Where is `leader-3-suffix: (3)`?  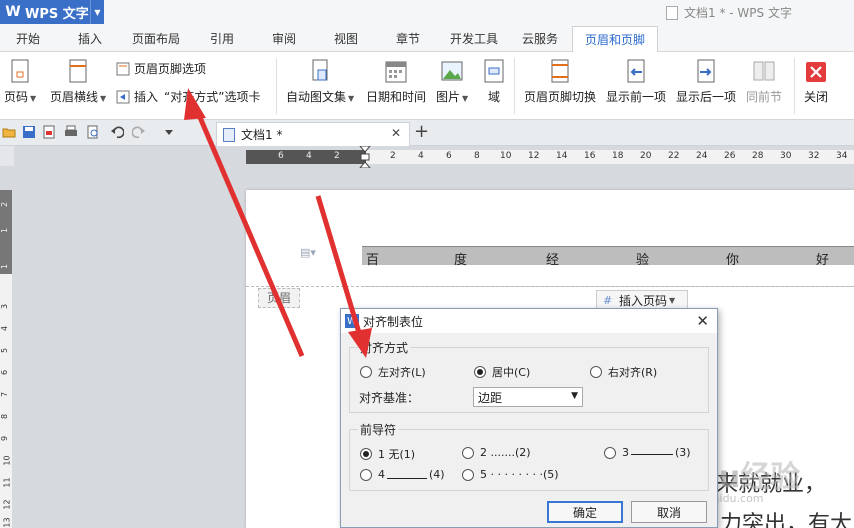
leader-3-suffix: (3) is located at coordinates (683, 452).